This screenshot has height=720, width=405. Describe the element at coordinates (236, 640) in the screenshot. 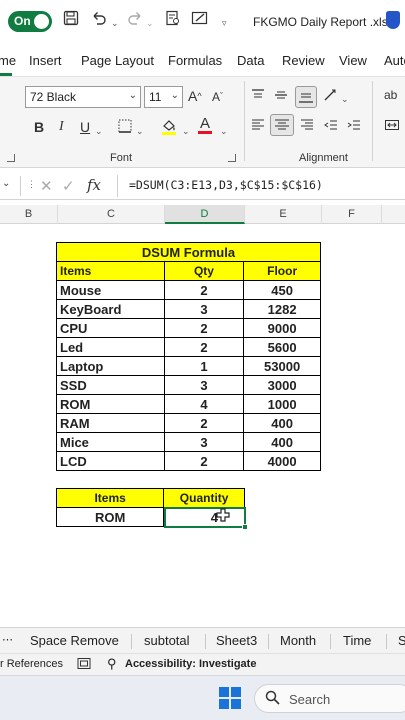

I see `sheet-tab-sheet3: Sheet3` at that location.